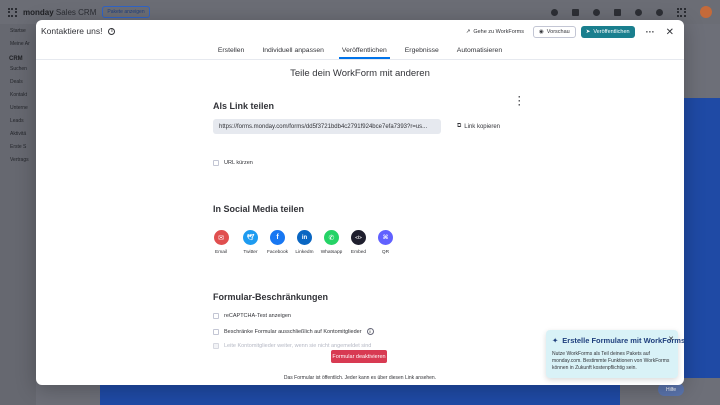  Describe the element at coordinates (12, 12) in the screenshot. I see `app-grid-icon` at that location.